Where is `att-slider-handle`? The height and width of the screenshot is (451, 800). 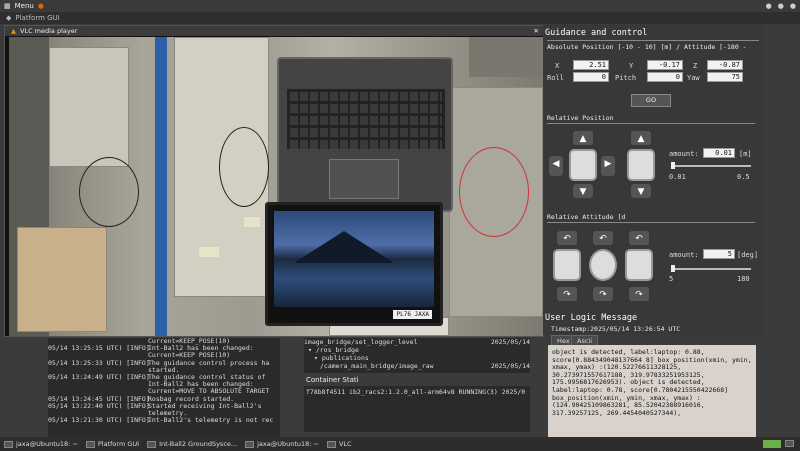
att-slider-handle is located at coordinates (673, 268).